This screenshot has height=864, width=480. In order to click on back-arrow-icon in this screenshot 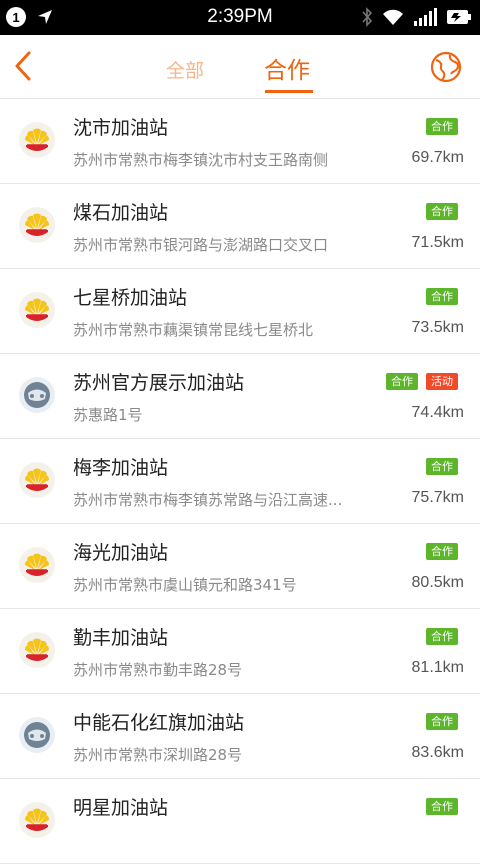, I will do `click(25, 66)`.